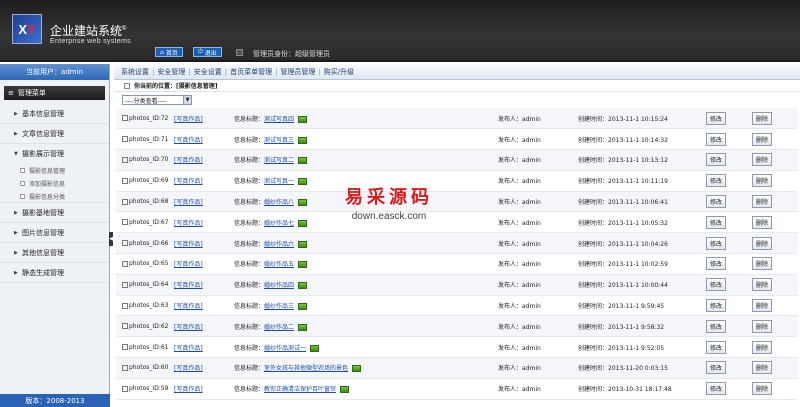 The height and width of the screenshot is (407, 800). What do you see at coordinates (279, 140) in the screenshot?
I see `row-title-link: 测试写真三` at bounding box center [279, 140].